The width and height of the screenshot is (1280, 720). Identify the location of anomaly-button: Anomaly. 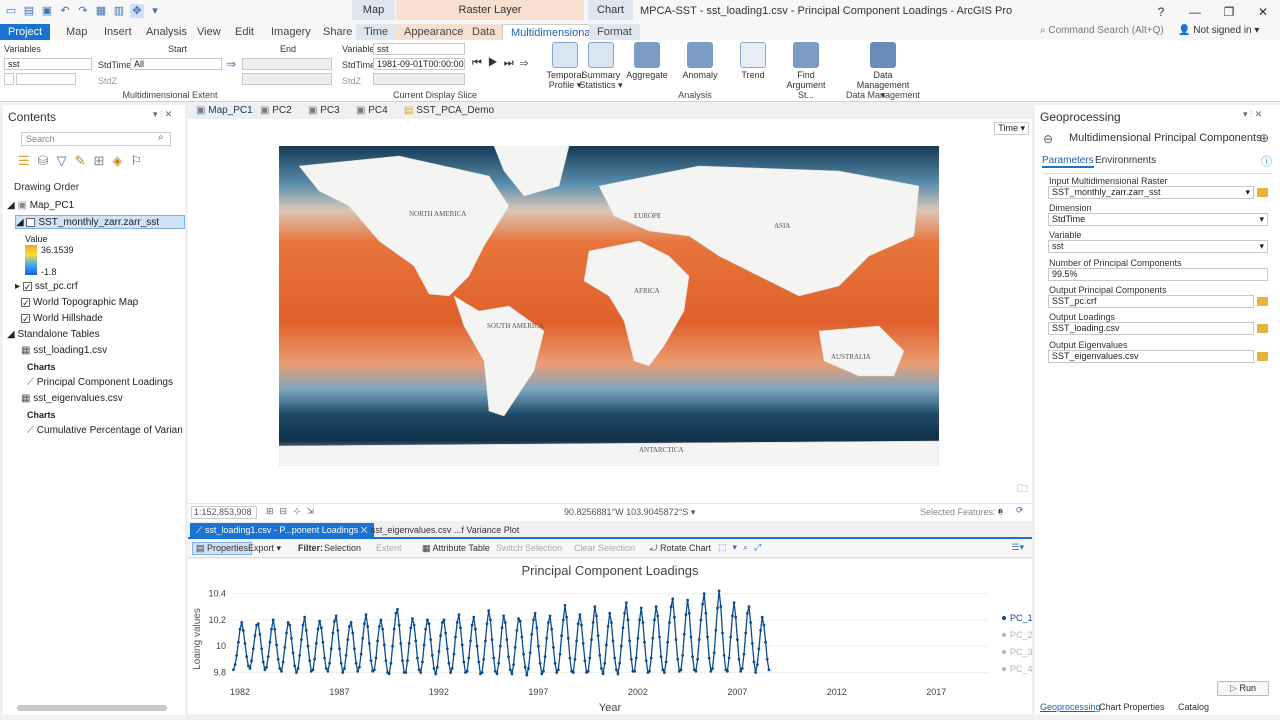
(700, 61).